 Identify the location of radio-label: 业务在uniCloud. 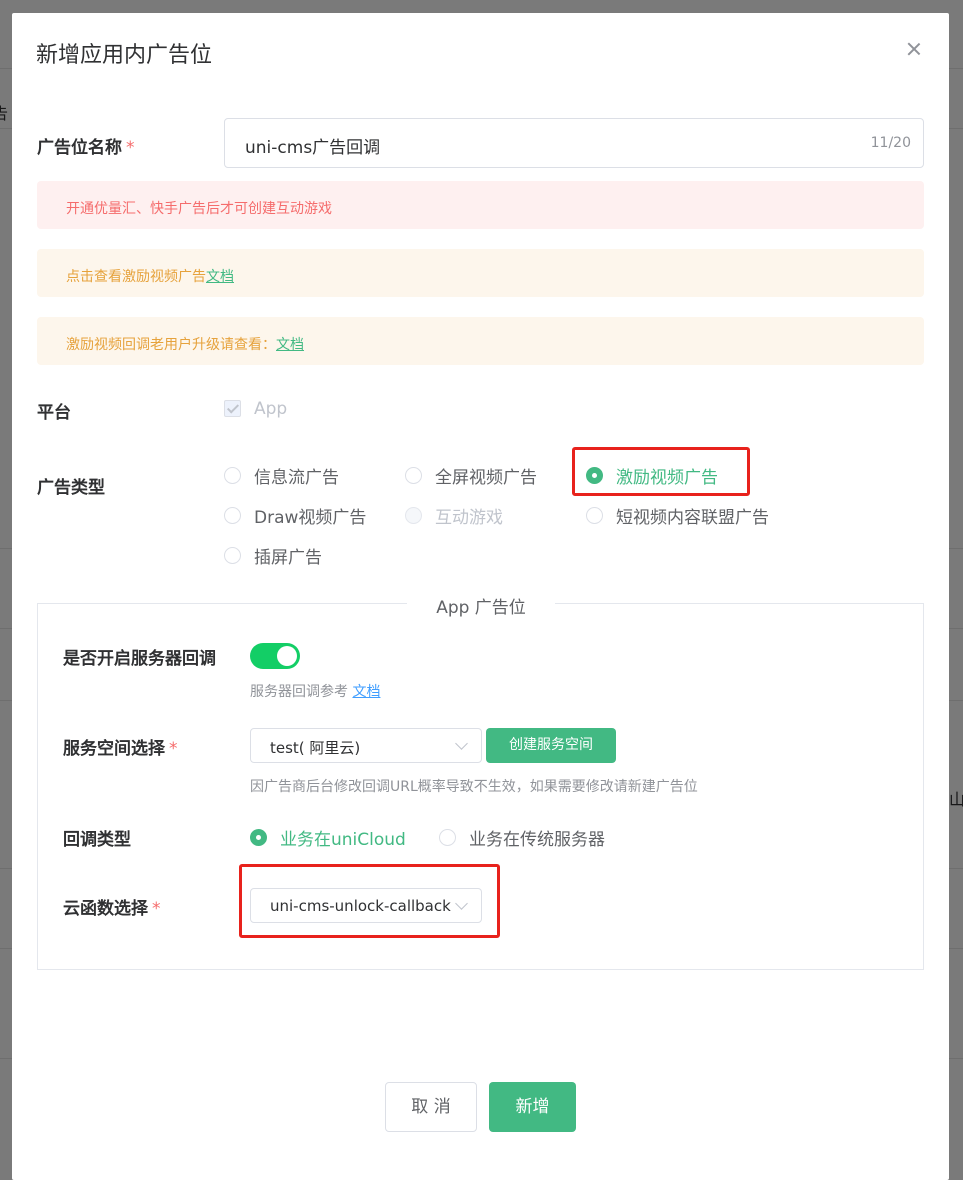
(343, 840).